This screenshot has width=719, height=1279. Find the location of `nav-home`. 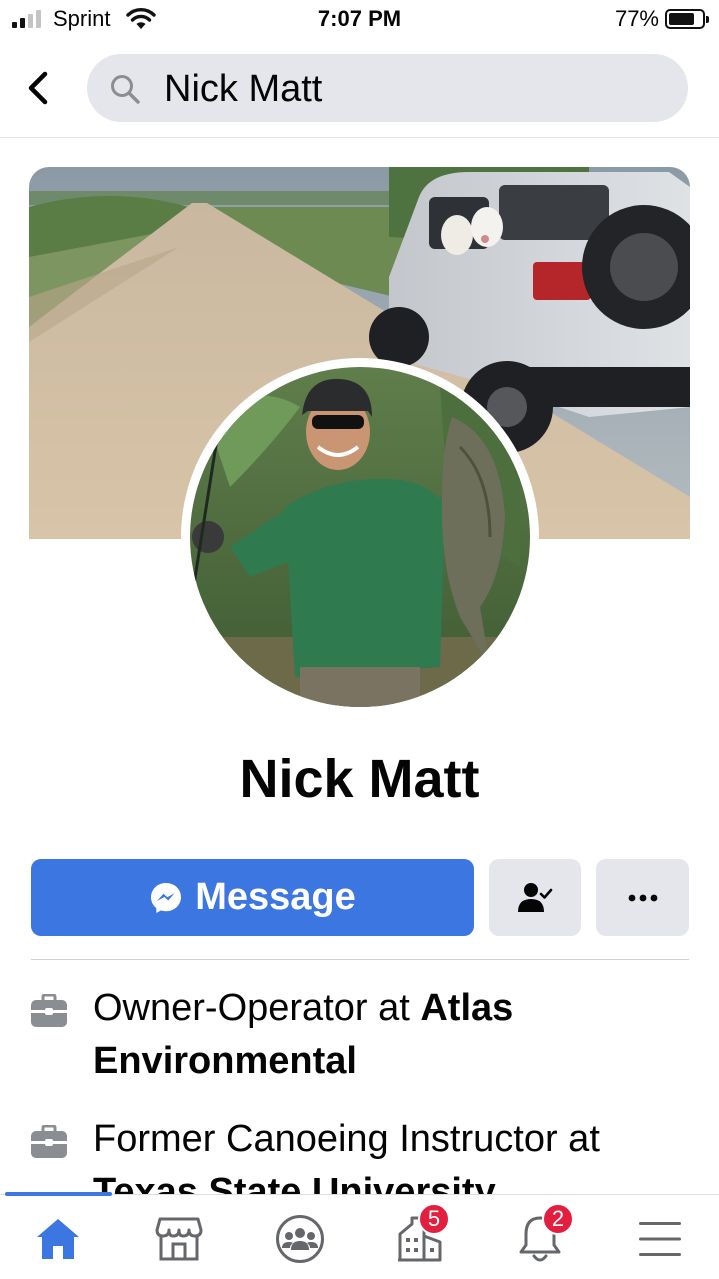

nav-home is located at coordinates (58, 1239).